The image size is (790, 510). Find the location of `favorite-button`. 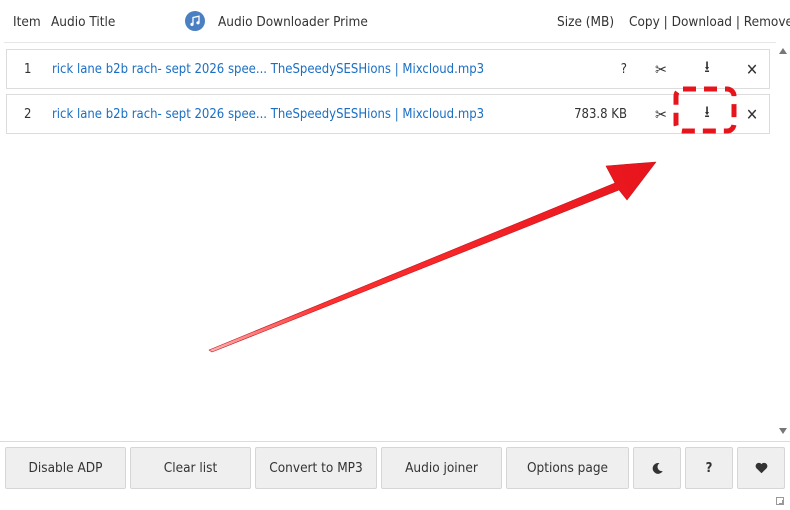

favorite-button is located at coordinates (761, 468).